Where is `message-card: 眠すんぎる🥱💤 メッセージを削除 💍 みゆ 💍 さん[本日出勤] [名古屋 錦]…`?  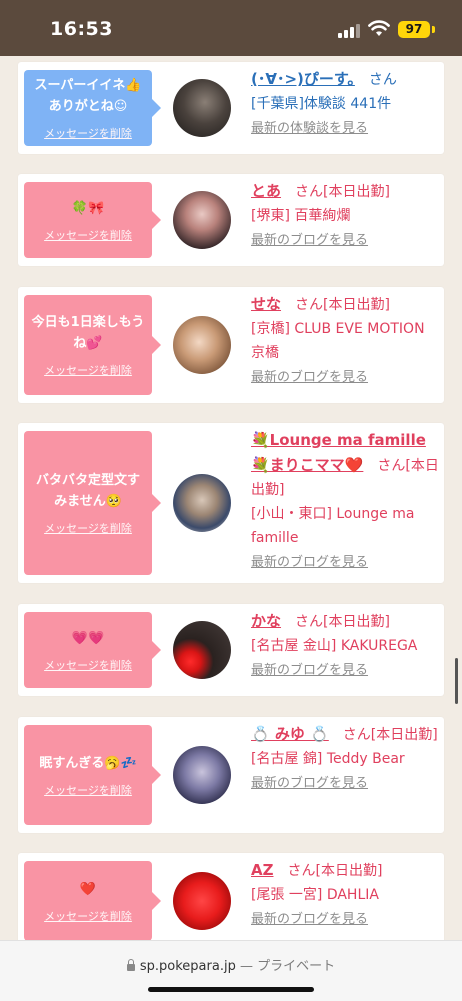 message-card: 眠すんぎる🥱💤 メッセージを削除 💍 みゆ 💍 さん[本日出勤] [名古屋 錦]… is located at coordinates (231, 775).